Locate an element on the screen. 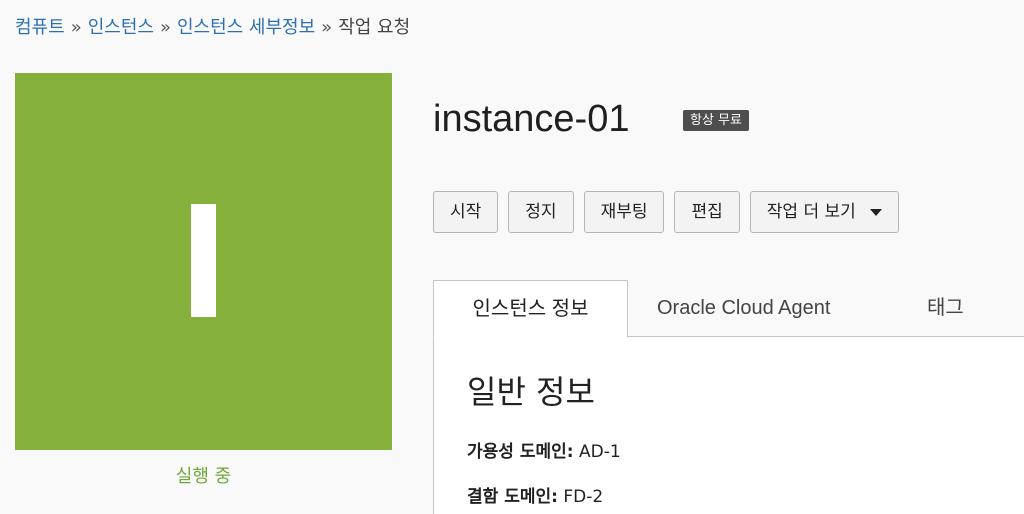 The width and height of the screenshot is (1024, 514). fault-domain-label: 결함 도메인: is located at coordinates (512, 497).